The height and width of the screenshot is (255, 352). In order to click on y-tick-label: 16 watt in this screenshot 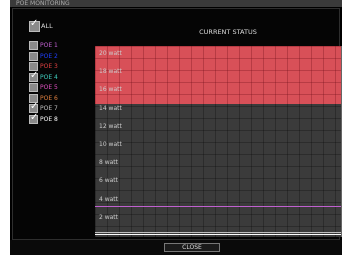, I will do `click(110, 90)`.